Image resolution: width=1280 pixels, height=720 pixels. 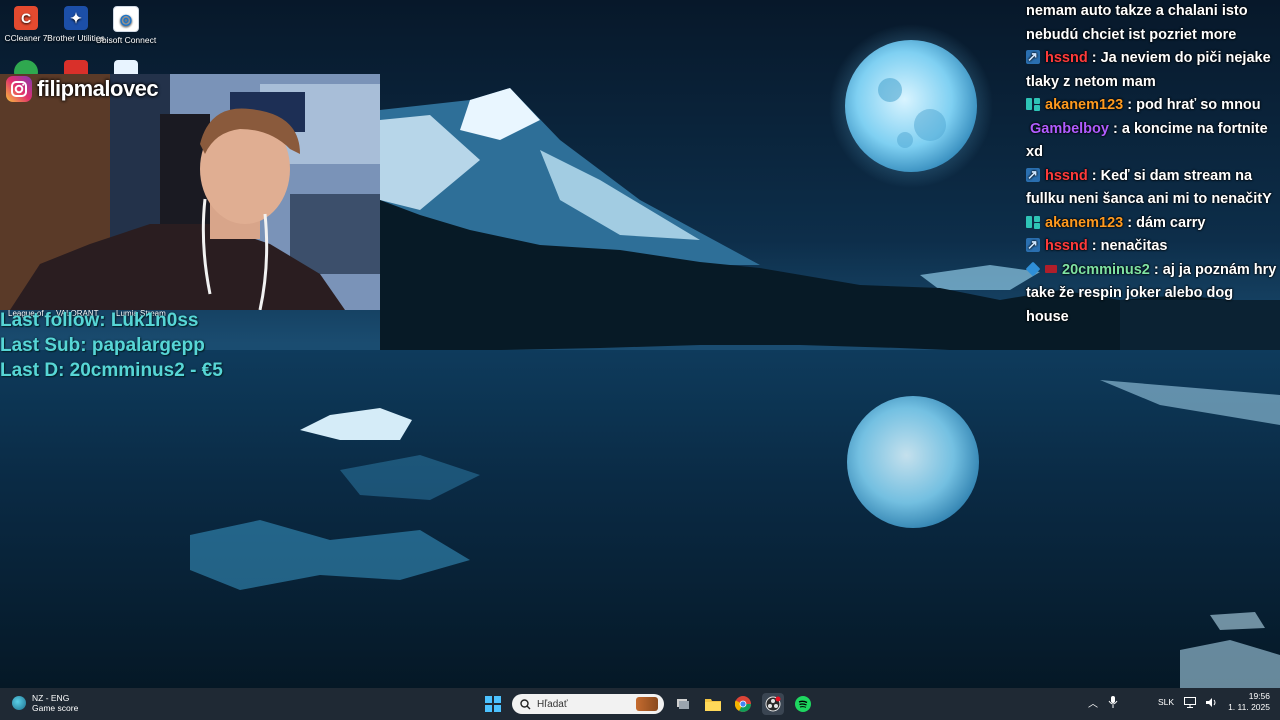 I want to click on last-donation-label: Last D: 20cmminus2 - €5, so click(x=111, y=370).